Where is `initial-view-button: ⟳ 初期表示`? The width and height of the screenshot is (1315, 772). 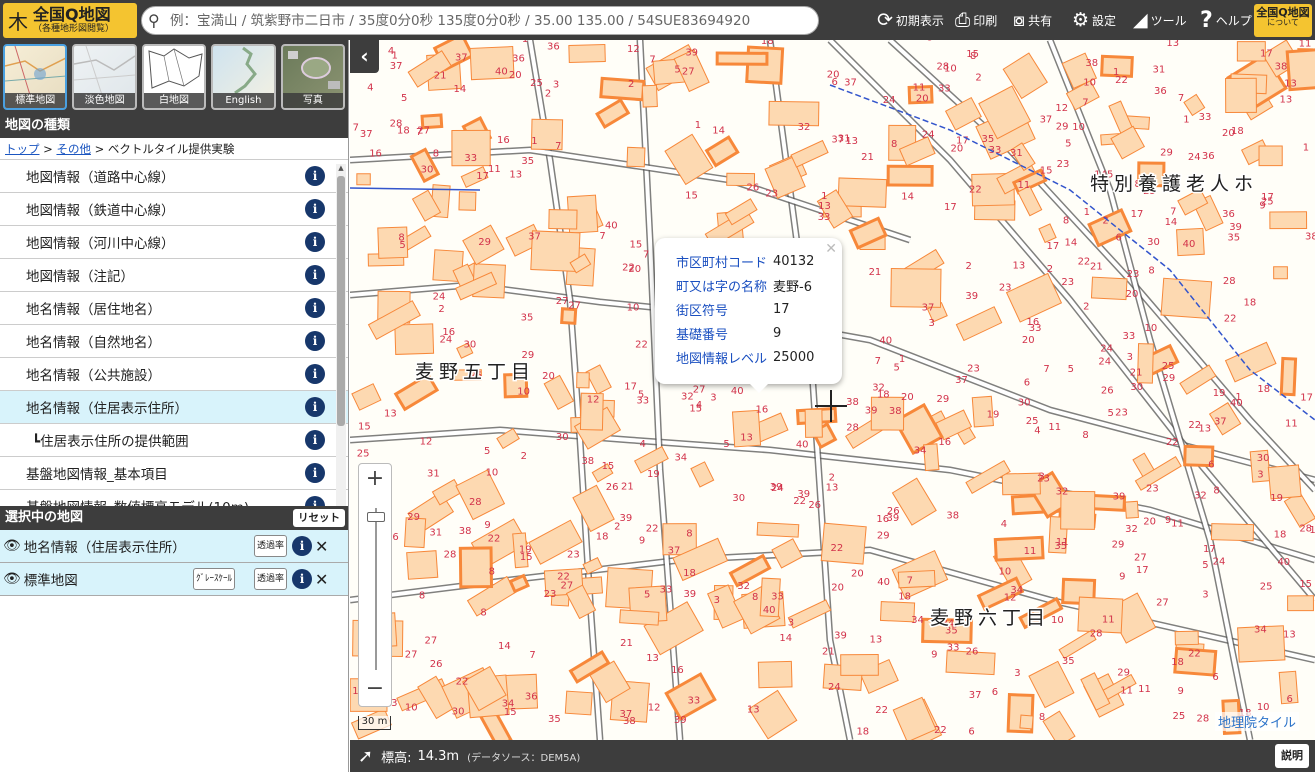 initial-view-button: ⟳ 初期表示 is located at coordinates (910, 20).